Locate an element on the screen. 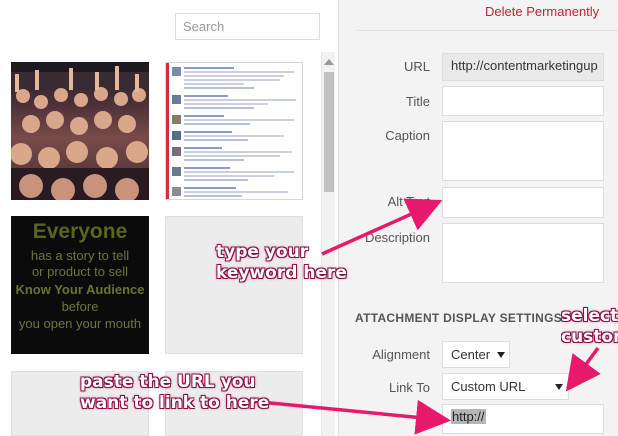  annotation-type-keyword: type your keyword here is located at coordinates (281, 263).